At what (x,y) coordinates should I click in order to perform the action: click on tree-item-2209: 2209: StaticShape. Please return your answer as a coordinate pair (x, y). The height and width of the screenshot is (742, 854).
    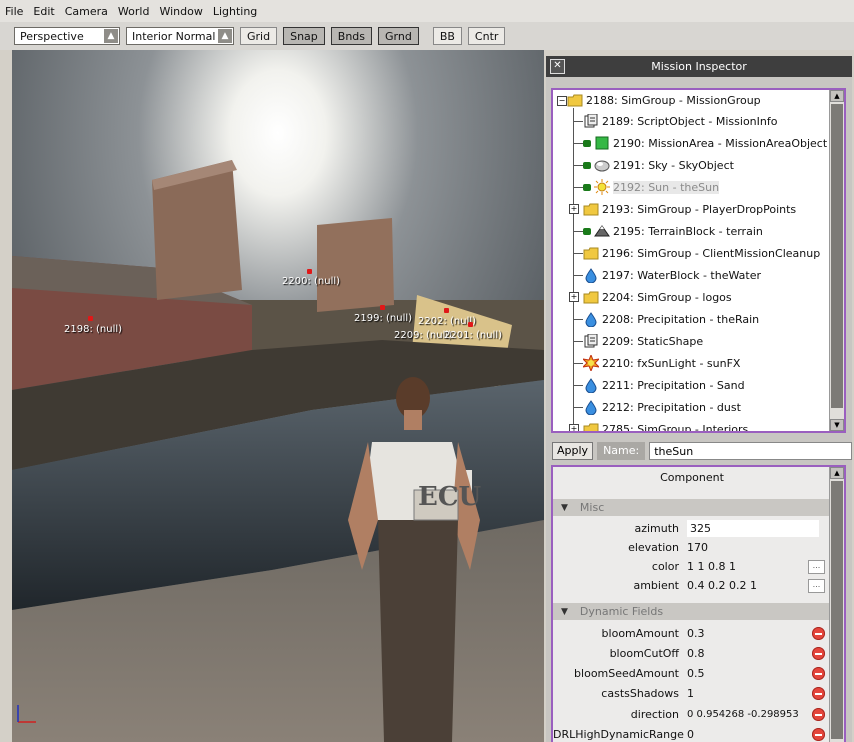
    Looking at the image, I should click on (643, 341).